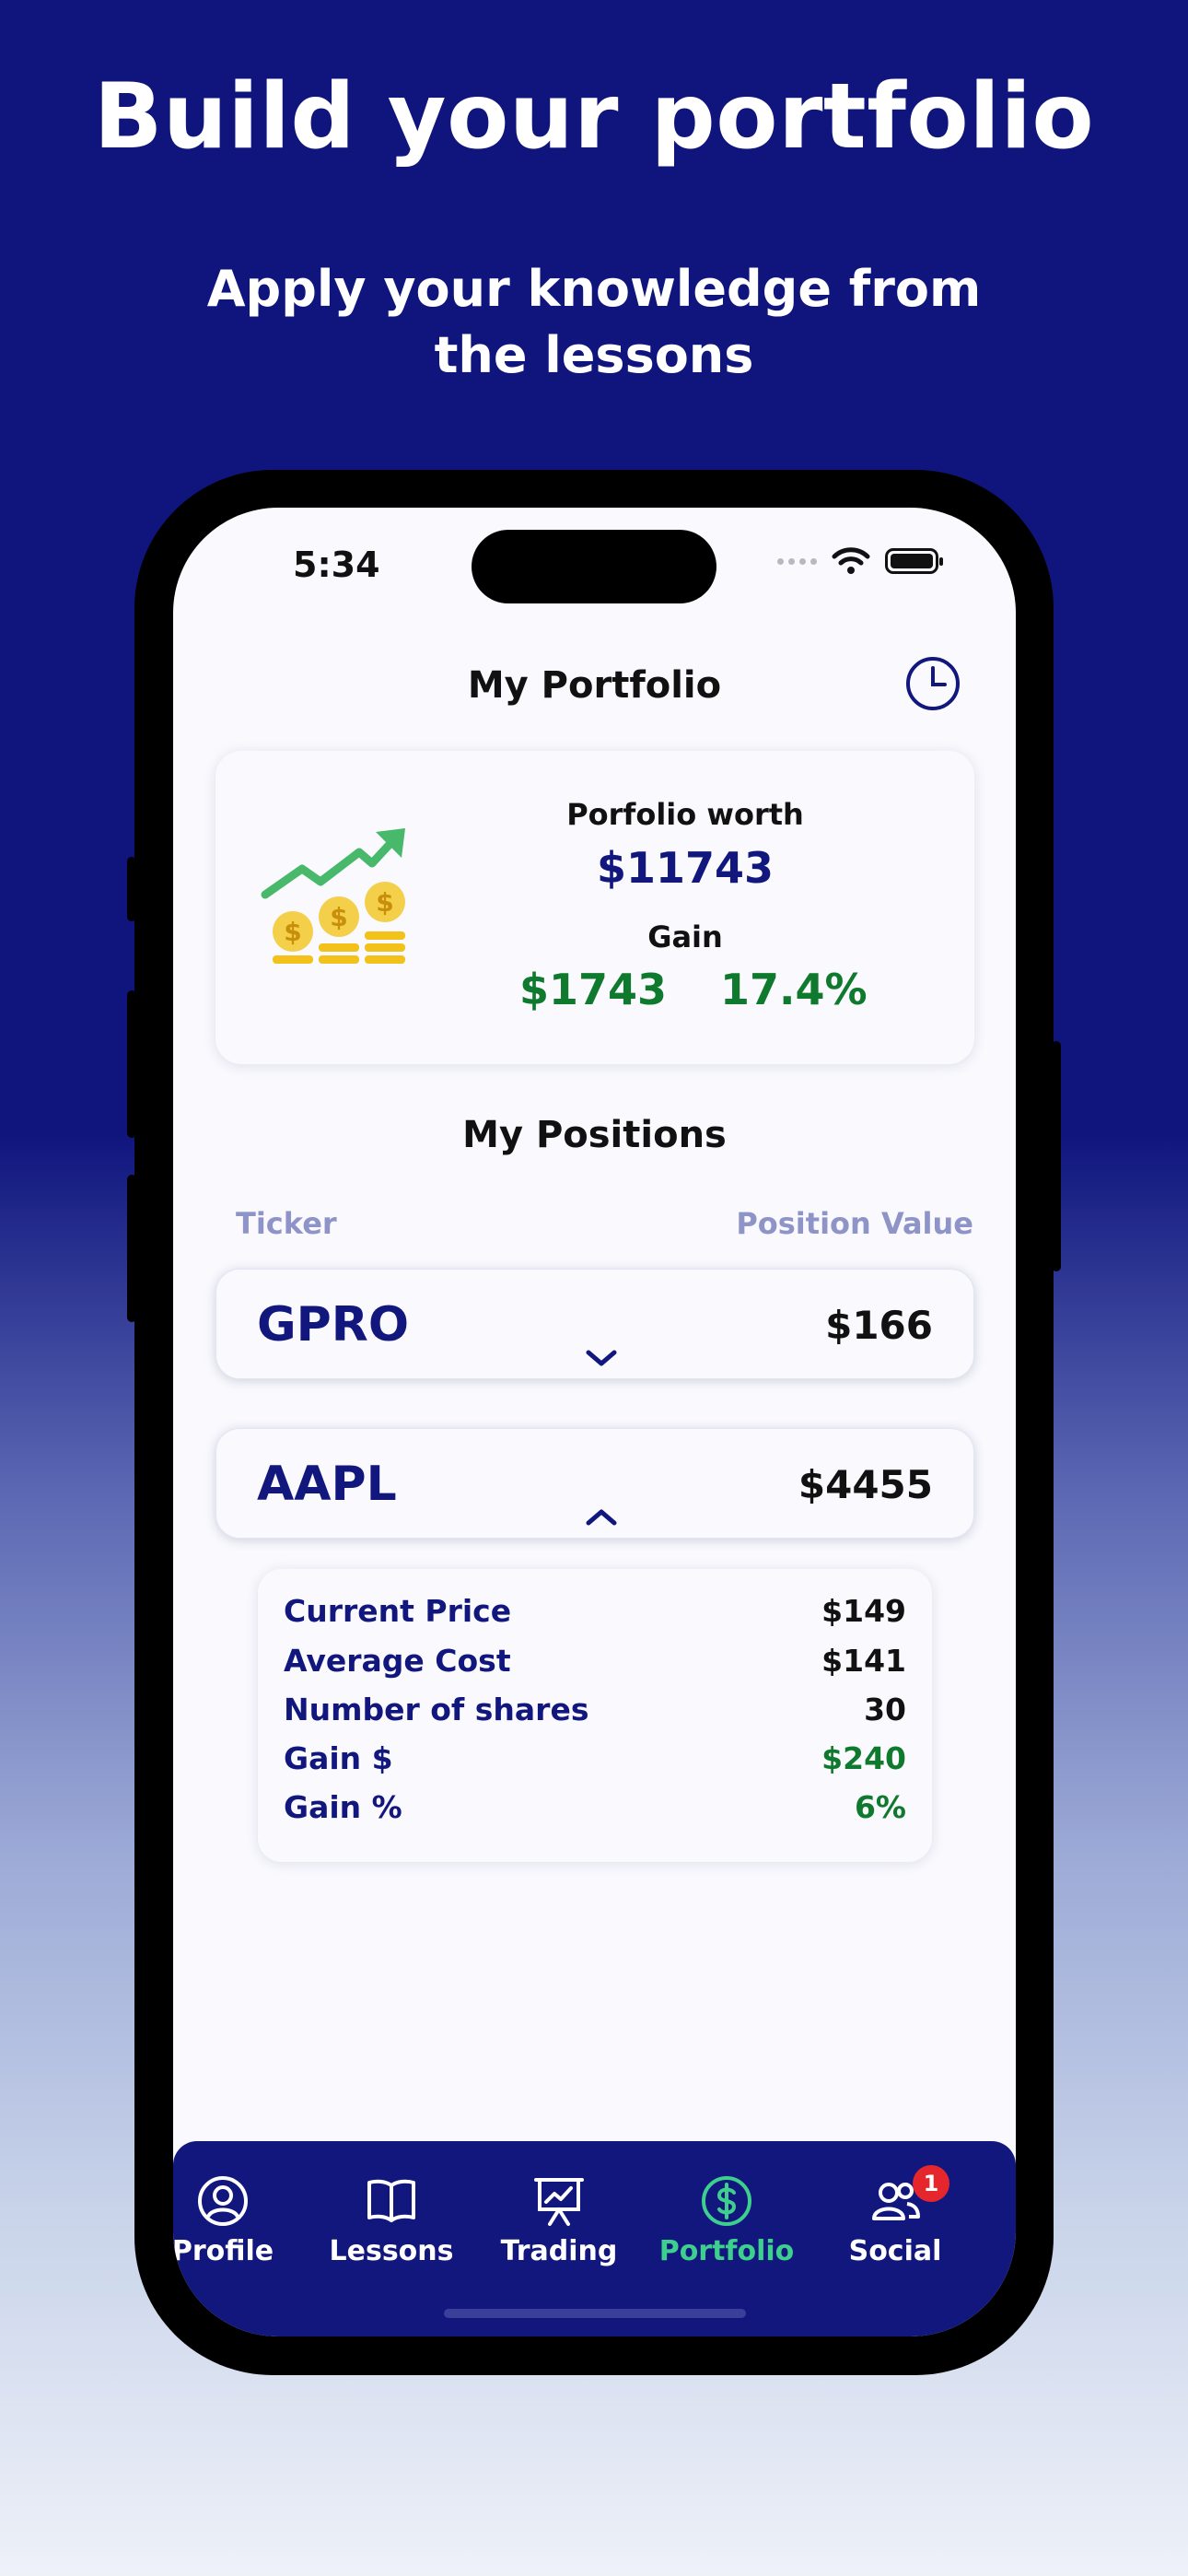  I want to click on tab-label: Social, so click(895, 2251).